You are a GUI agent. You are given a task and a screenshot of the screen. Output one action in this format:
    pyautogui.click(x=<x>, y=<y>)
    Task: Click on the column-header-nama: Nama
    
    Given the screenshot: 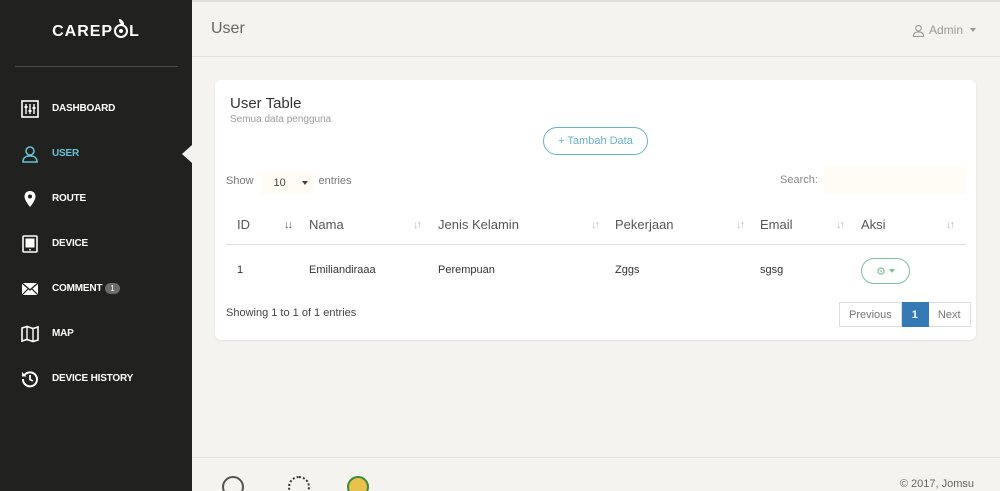 What is the action you would take?
    pyautogui.click(x=326, y=224)
    